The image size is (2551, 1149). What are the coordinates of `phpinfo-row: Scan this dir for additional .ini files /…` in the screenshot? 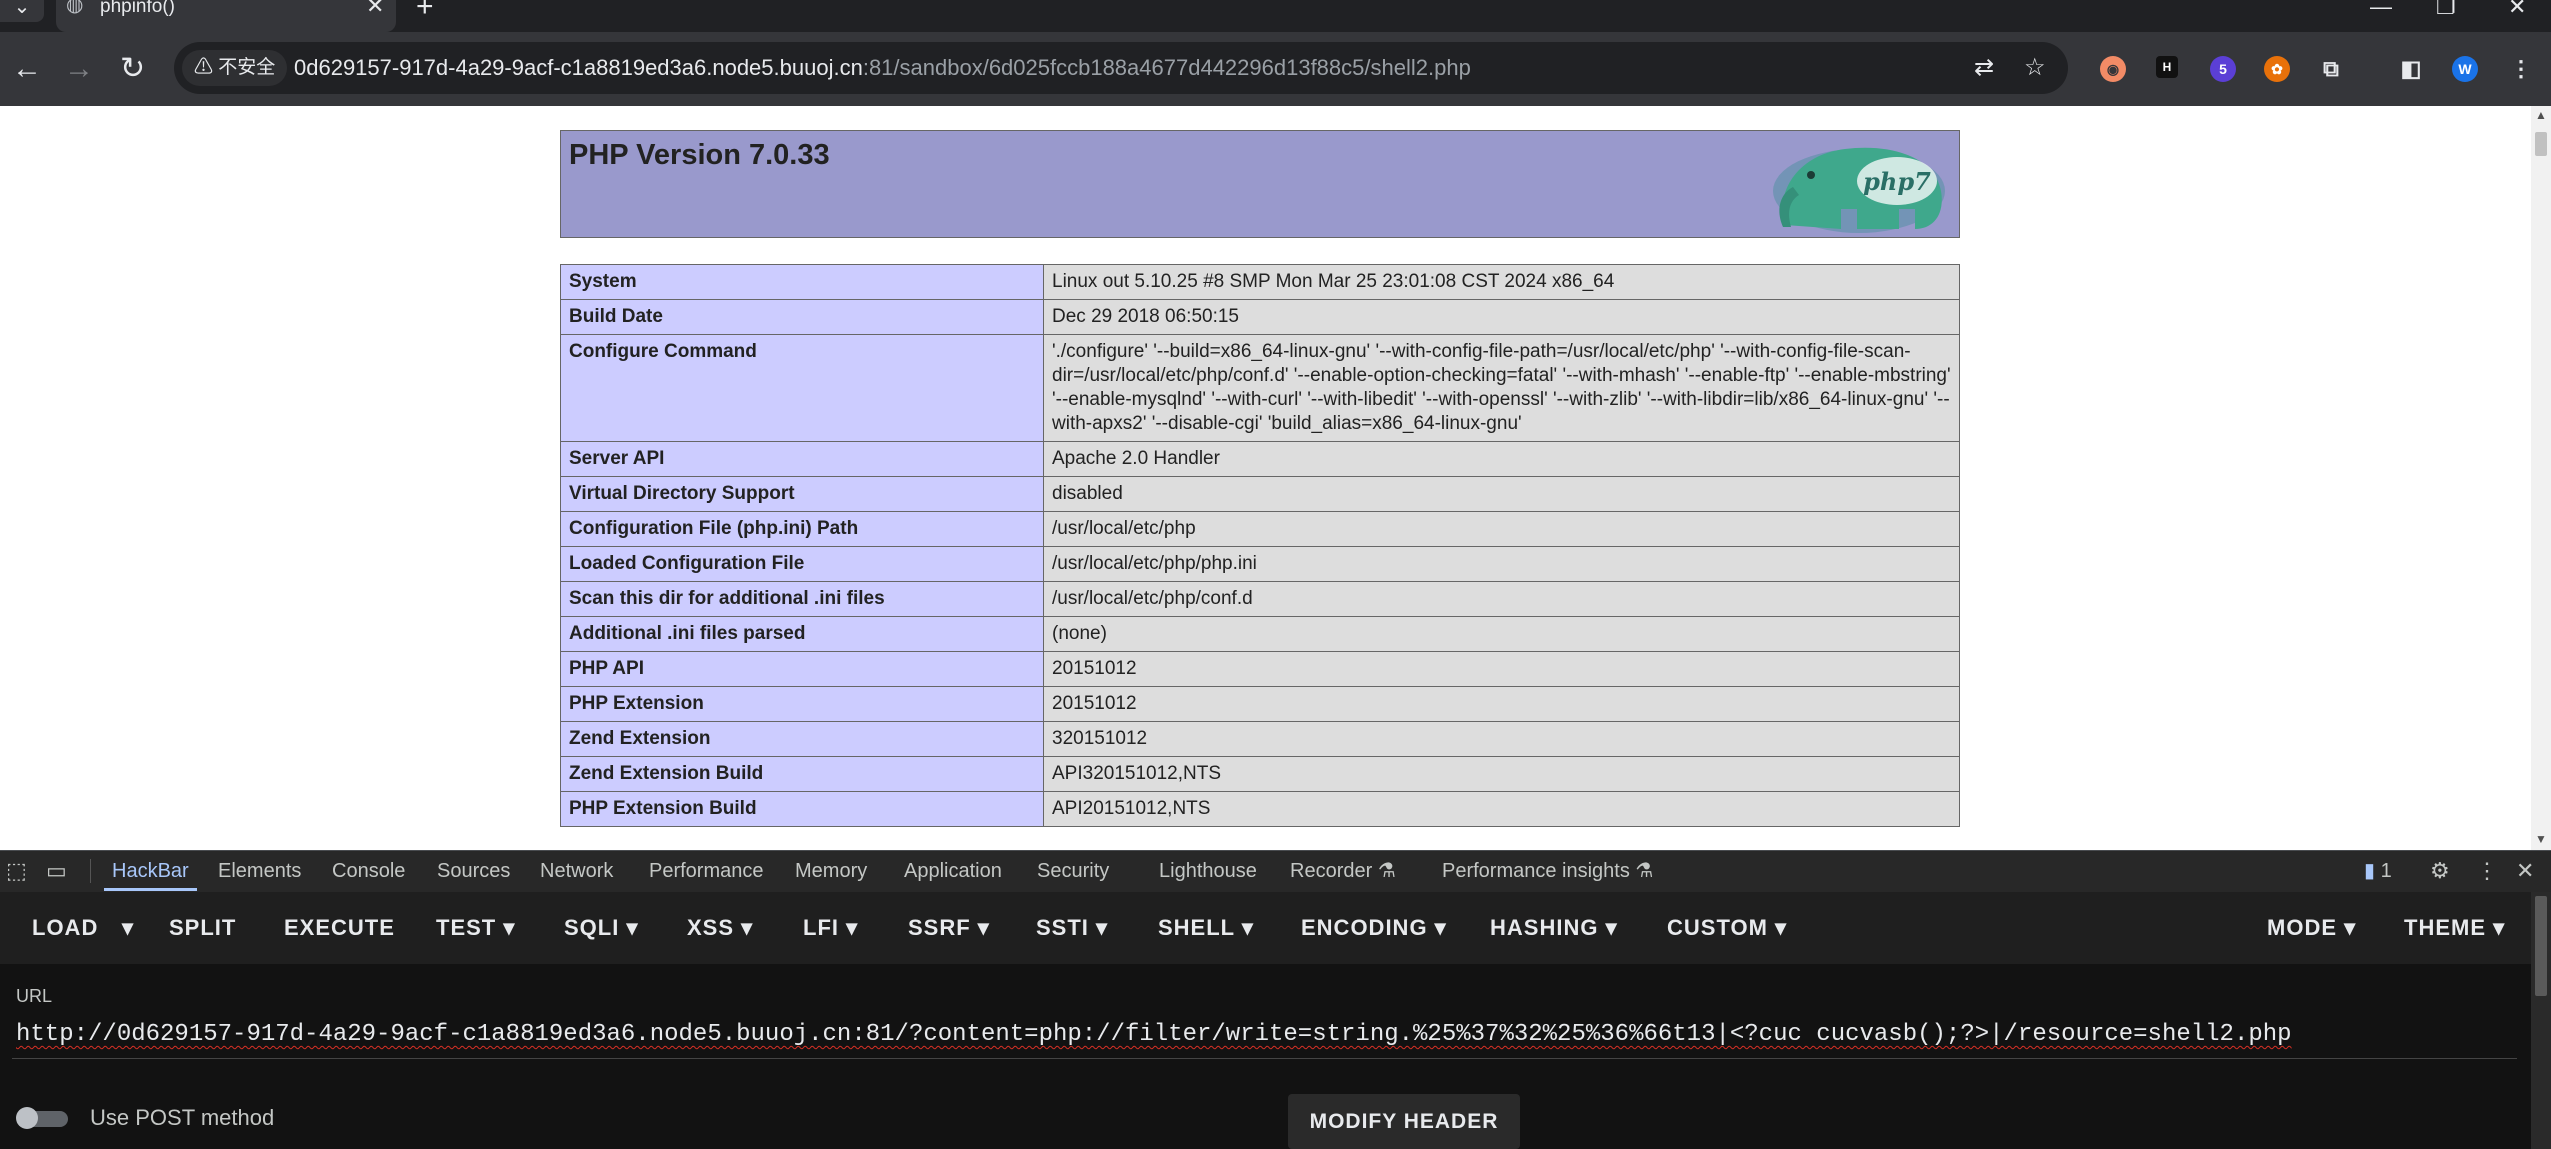 It's located at (1260, 599).